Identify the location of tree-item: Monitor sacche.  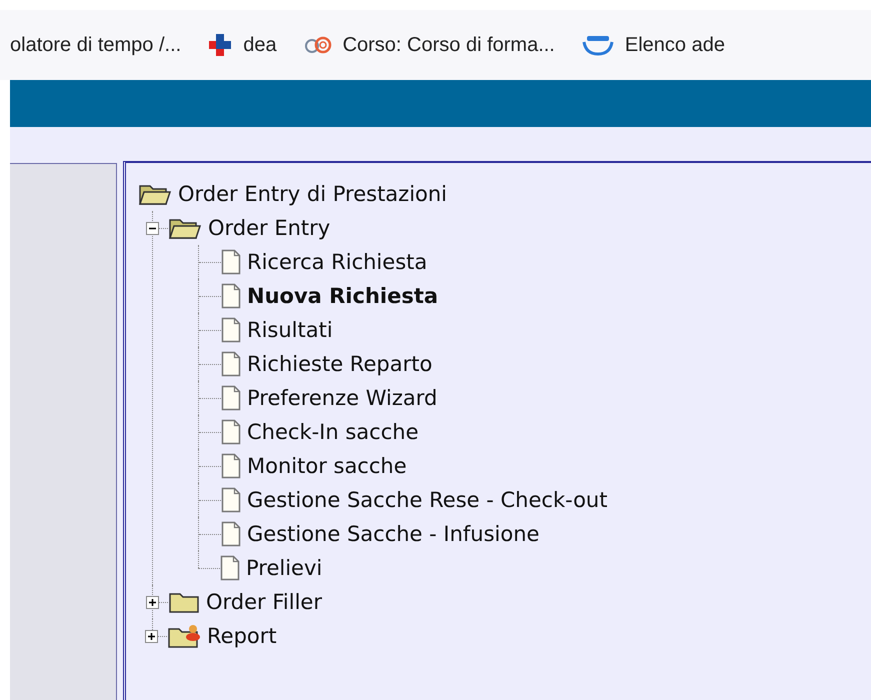
(327, 466).